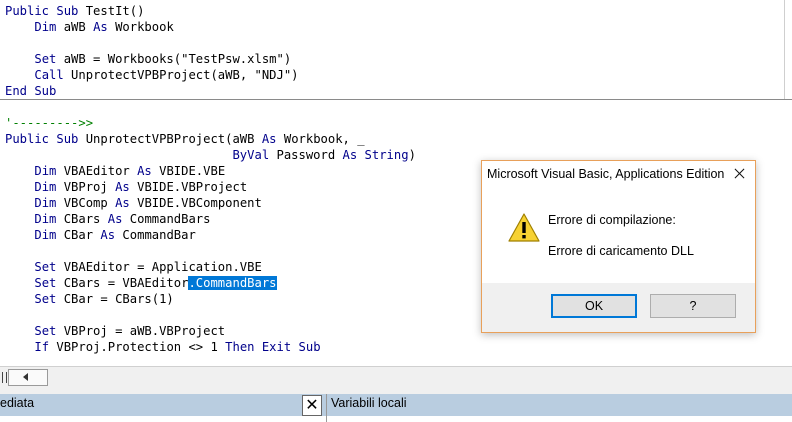  Describe the element at coordinates (28, 377) in the screenshot. I see `scroll-left-button` at that location.